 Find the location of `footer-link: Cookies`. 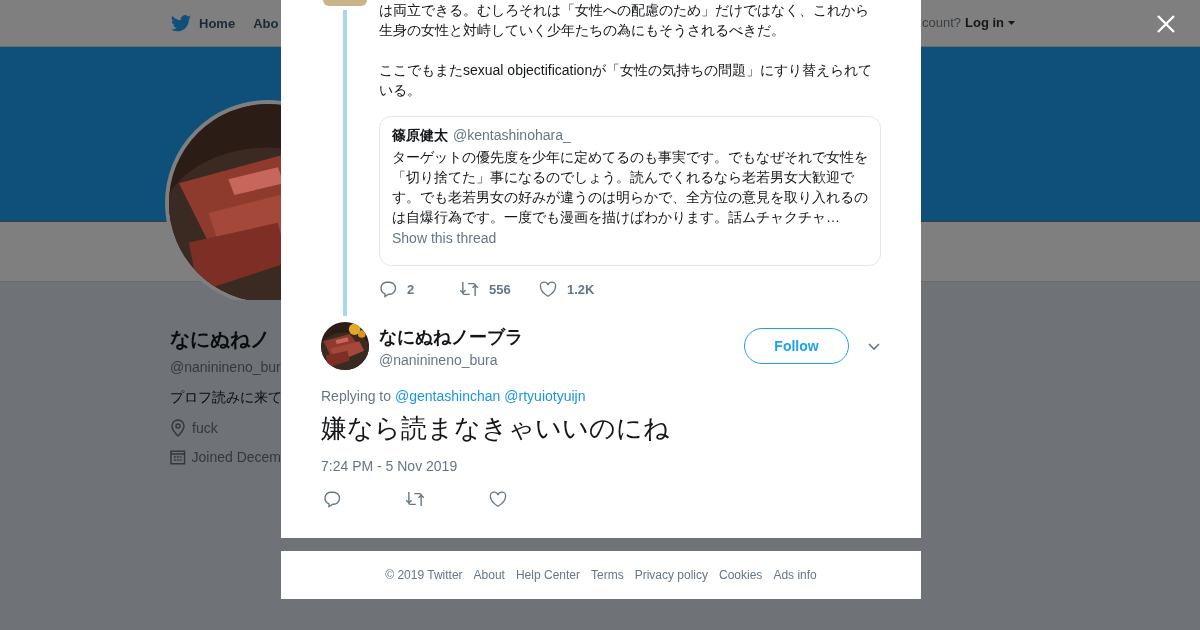

footer-link: Cookies is located at coordinates (741, 575).